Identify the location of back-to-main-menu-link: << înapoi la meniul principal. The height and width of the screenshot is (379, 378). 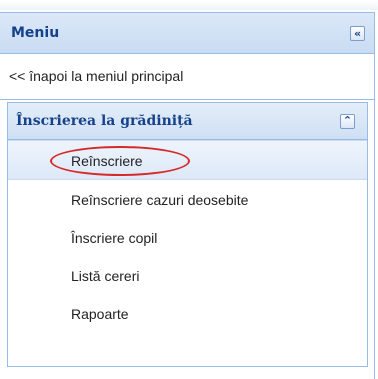
(187, 77).